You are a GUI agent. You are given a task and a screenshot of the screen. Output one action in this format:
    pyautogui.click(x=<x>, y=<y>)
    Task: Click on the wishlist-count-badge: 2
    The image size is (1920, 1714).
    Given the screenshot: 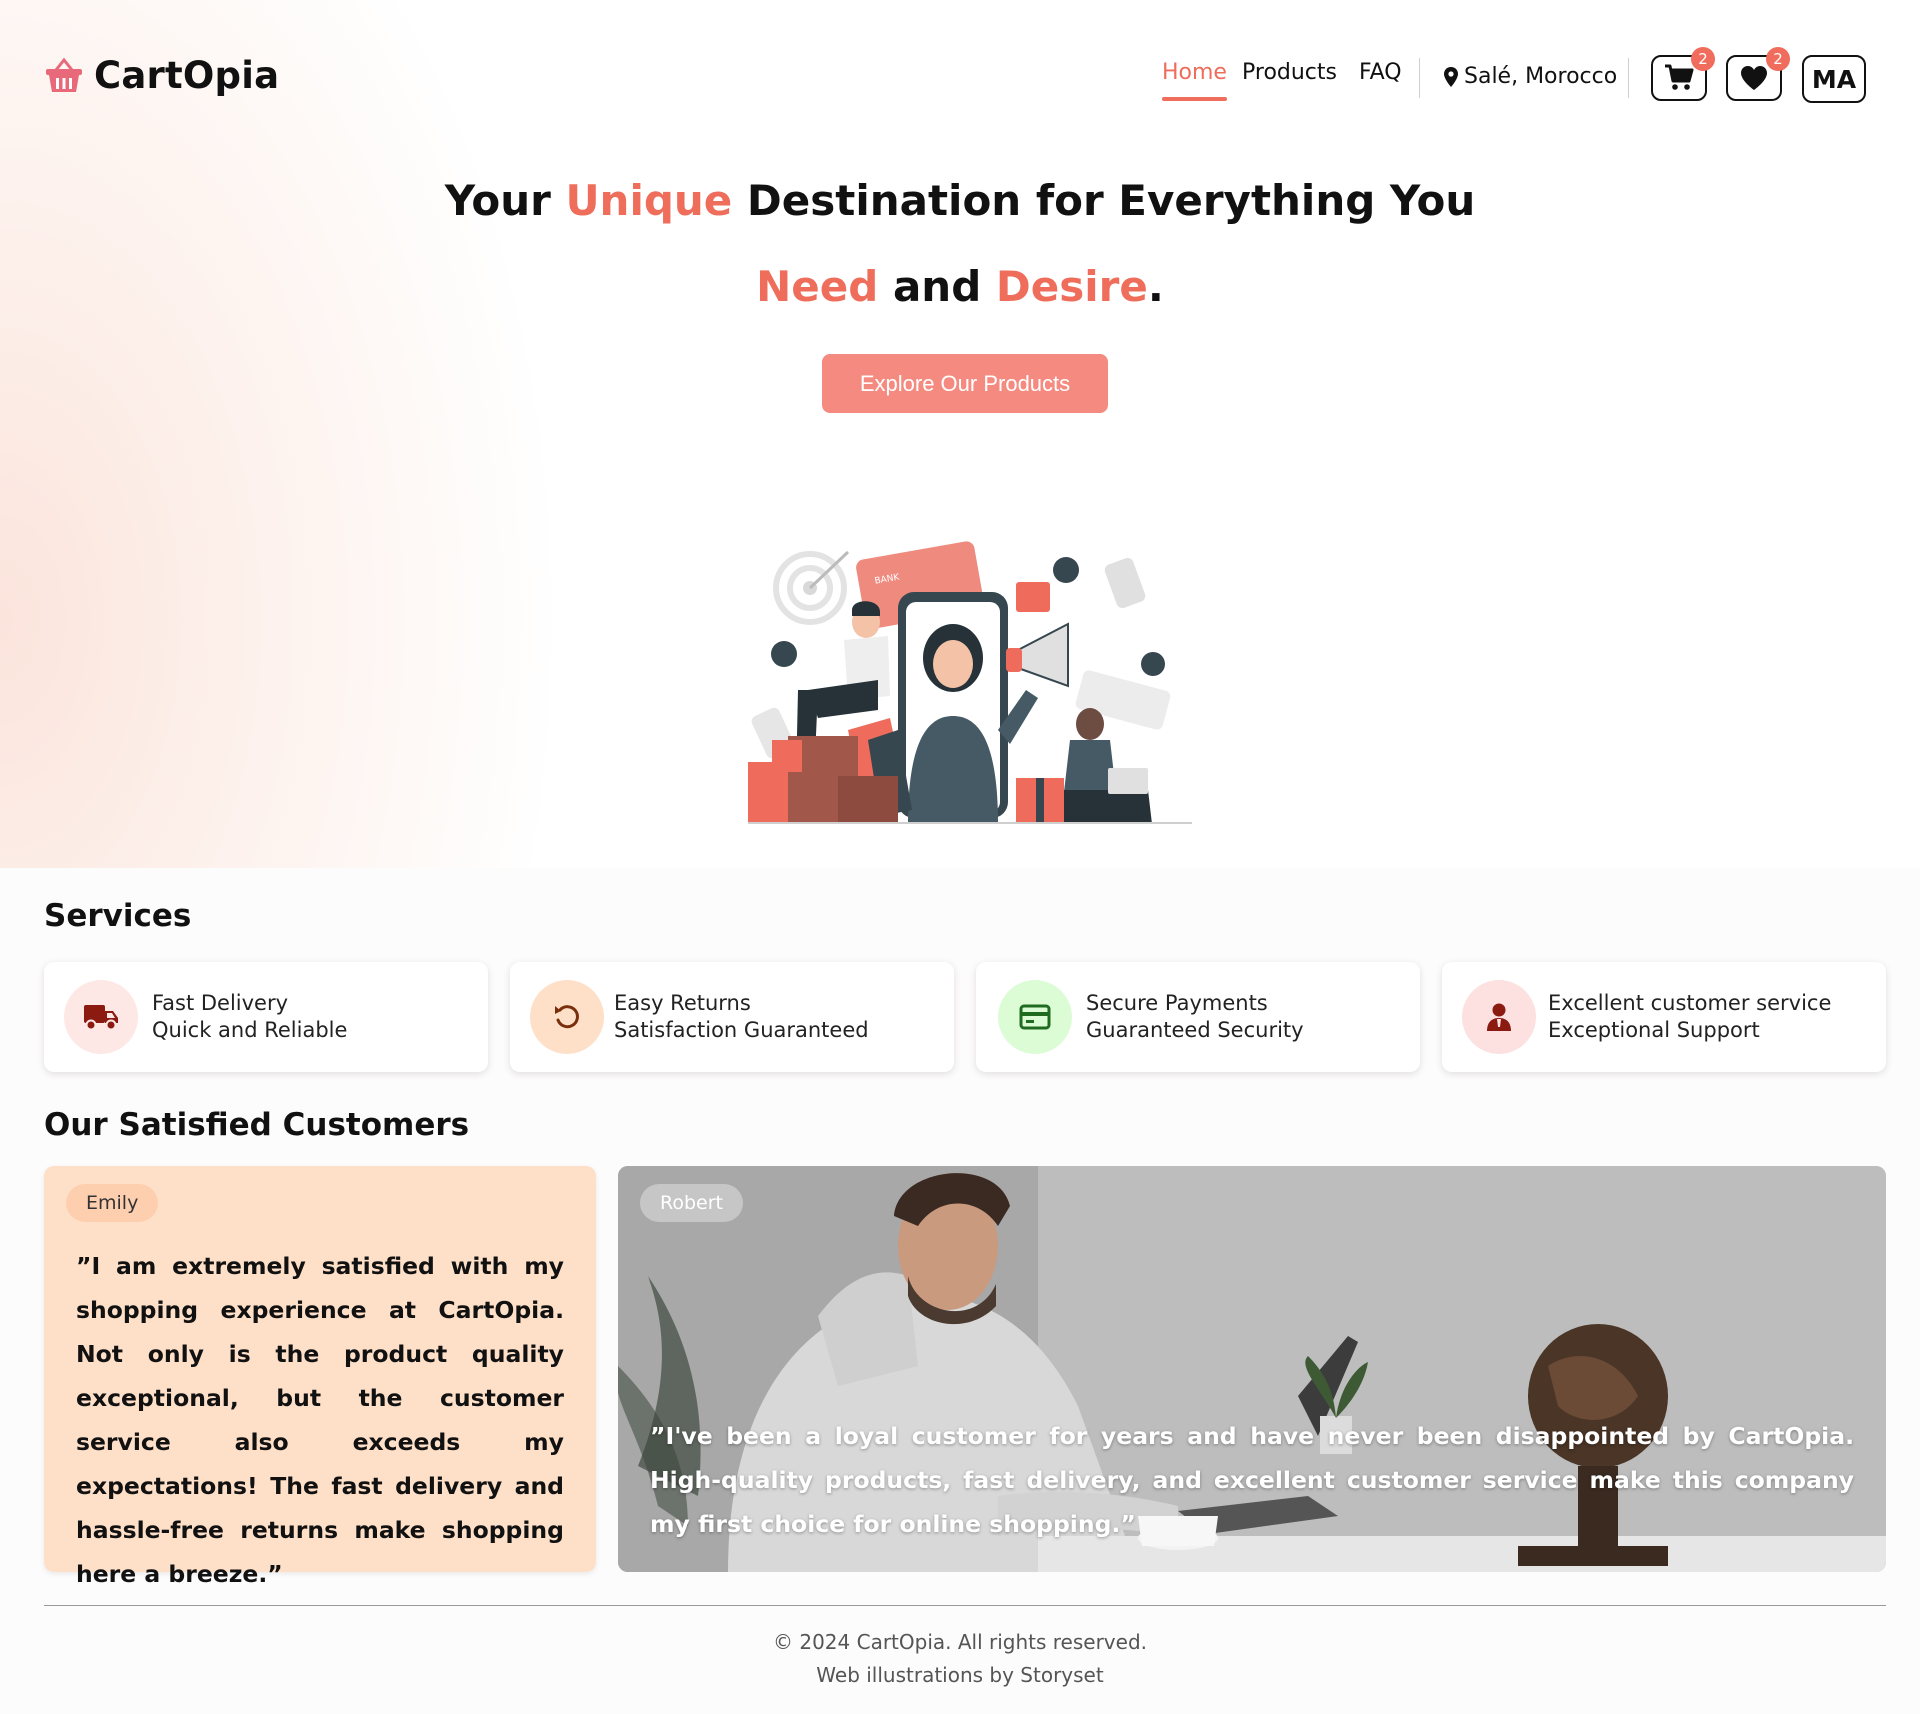 What is the action you would take?
    pyautogui.click(x=1778, y=59)
    